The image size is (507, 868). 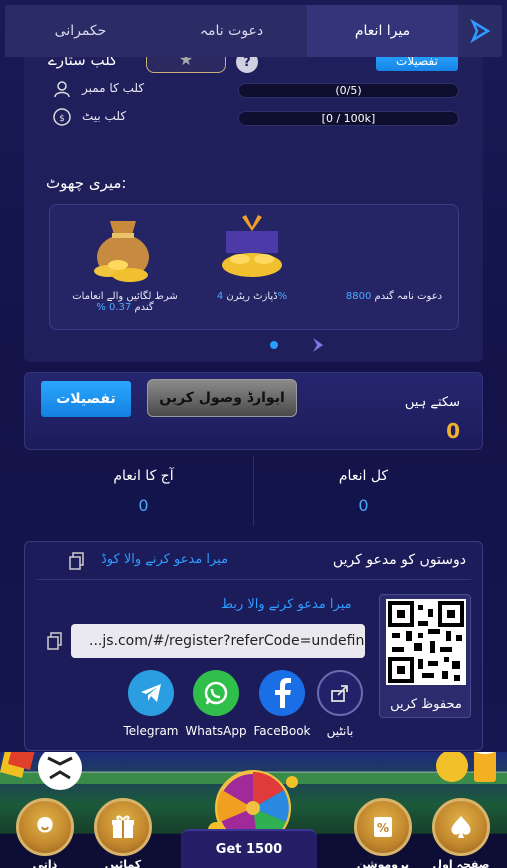 I want to click on tab-my-reward-label: میرا انعام, so click(x=382, y=31).